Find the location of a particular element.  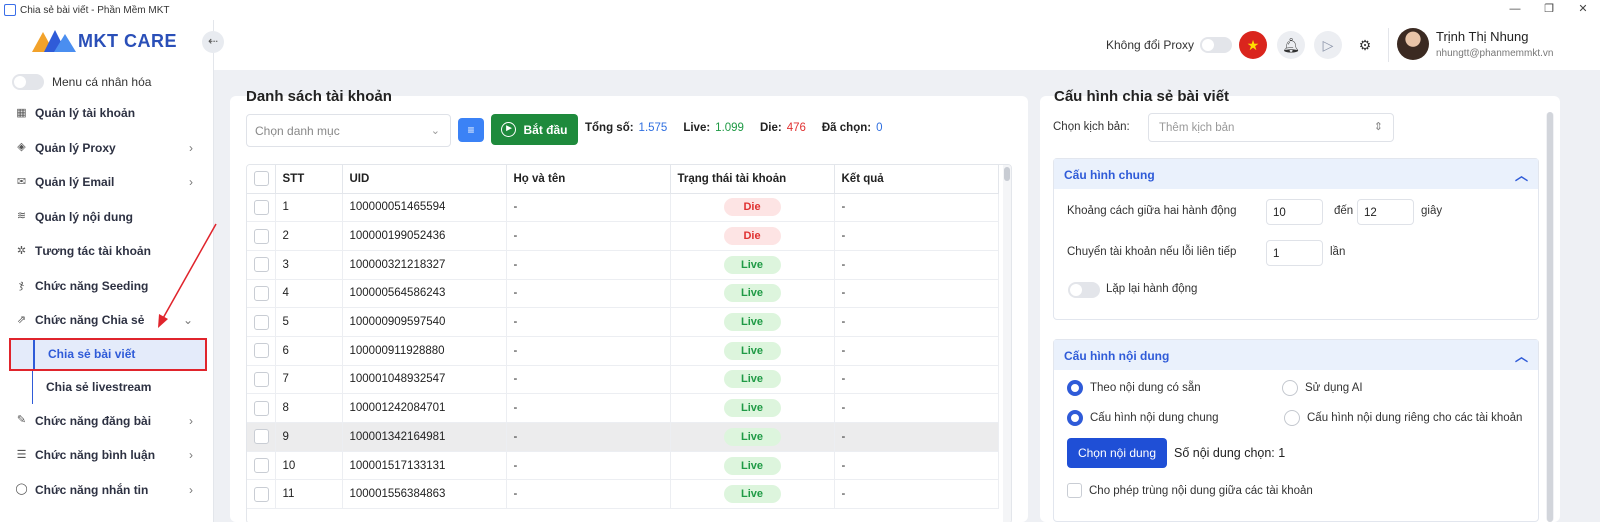

restore-button: ❐ is located at coordinates (1549, 10).